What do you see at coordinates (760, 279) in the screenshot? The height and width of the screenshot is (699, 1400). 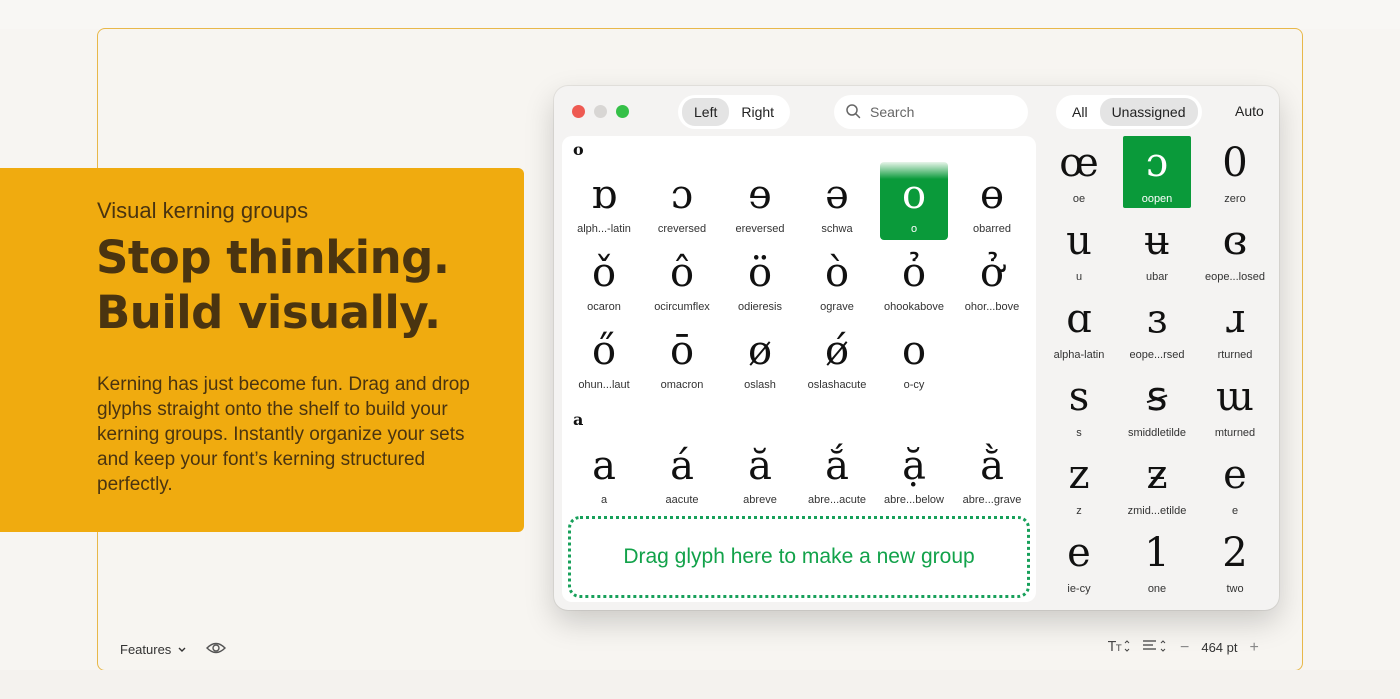 I see `glyph-cell: ö odieresis` at bounding box center [760, 279].